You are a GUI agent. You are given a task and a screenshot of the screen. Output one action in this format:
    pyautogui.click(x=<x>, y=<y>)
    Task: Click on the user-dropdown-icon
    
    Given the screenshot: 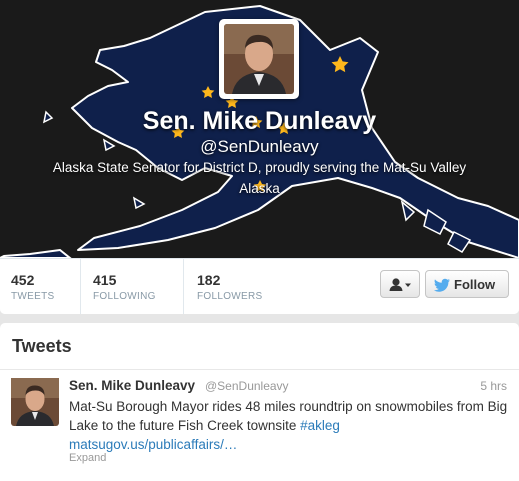 What is the action you would take?
    pyautogui.click(x=400, y=284)
    